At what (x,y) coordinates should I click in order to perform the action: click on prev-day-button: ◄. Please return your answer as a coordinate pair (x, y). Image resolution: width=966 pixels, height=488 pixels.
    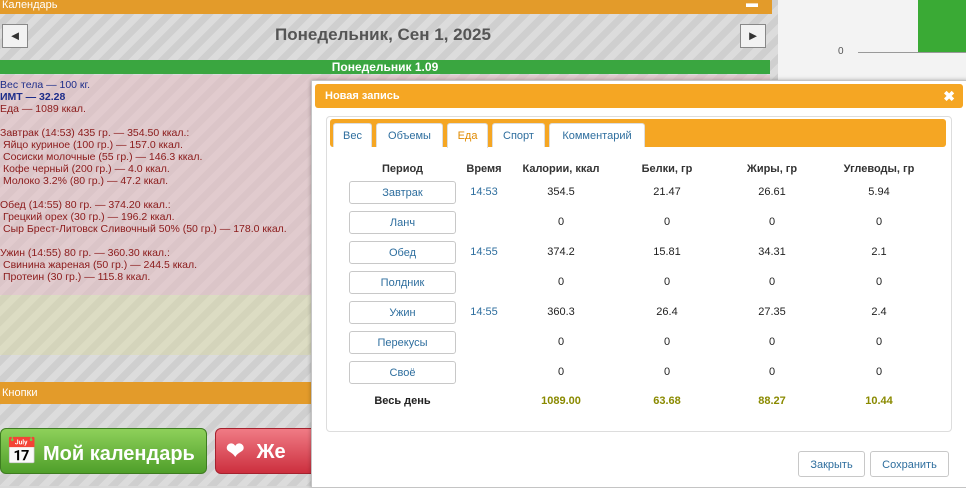
    Looking at the image, I should click on (15, 36).